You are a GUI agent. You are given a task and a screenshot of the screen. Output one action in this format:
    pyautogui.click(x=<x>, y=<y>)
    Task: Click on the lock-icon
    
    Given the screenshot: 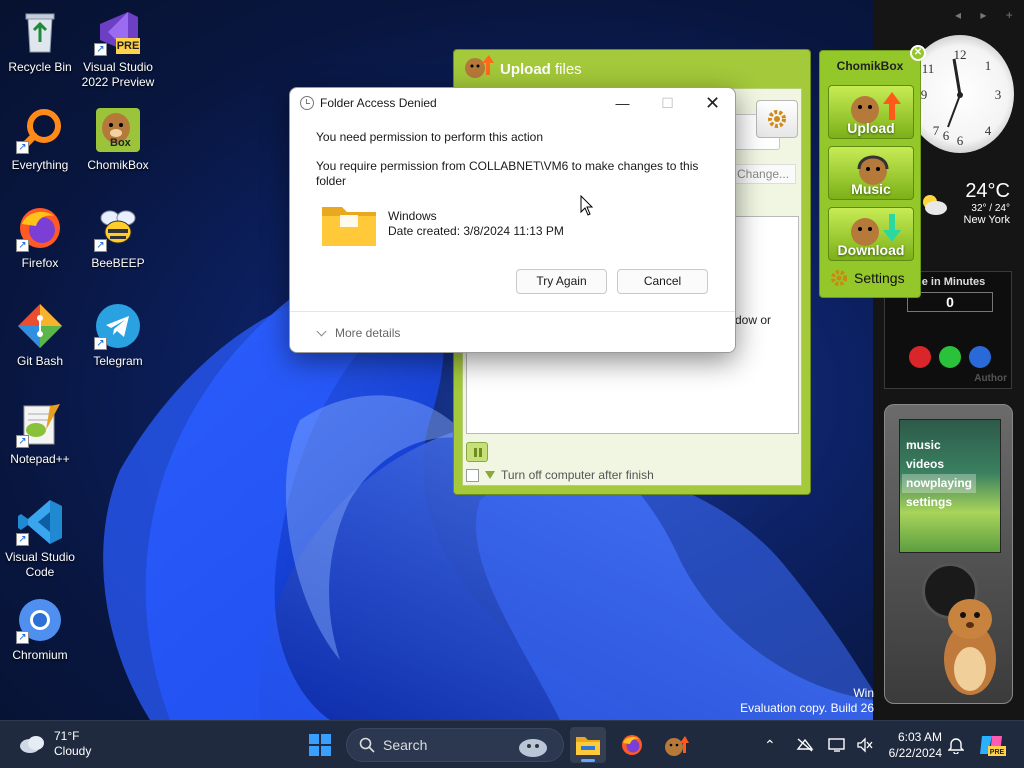 What is the action you would take?
    pyautogui.click(x=980, y=357)
    